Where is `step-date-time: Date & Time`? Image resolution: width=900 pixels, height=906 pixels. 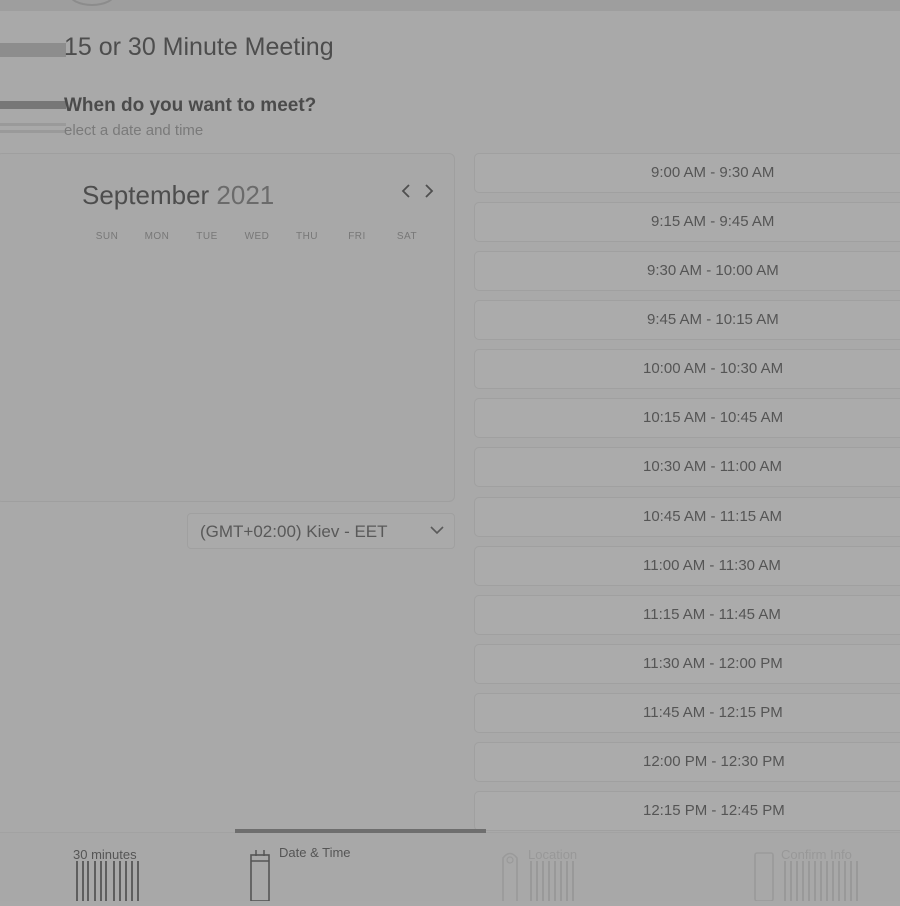
step-date-time: Date & Time is located at coordinates (315, 852).